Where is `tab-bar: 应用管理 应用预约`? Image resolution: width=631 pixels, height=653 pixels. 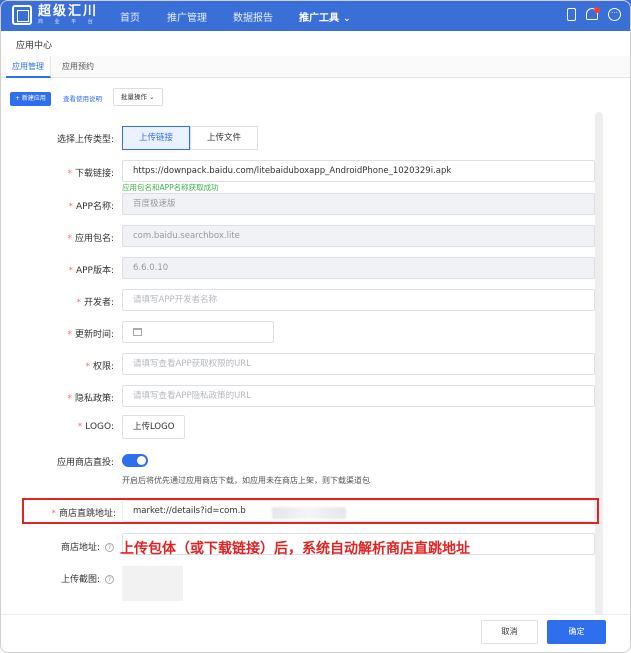 tab-bar: 应用管理 应用预约 is located at coordinates (315, 67).